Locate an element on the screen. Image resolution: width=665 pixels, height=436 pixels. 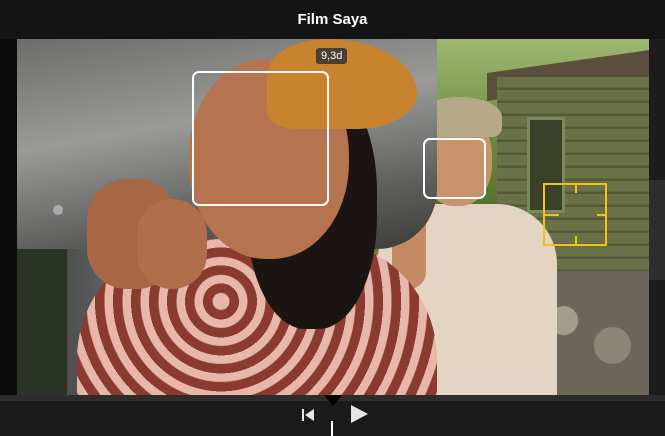
skip-to-start-icon is located at coordinates (309, 415).